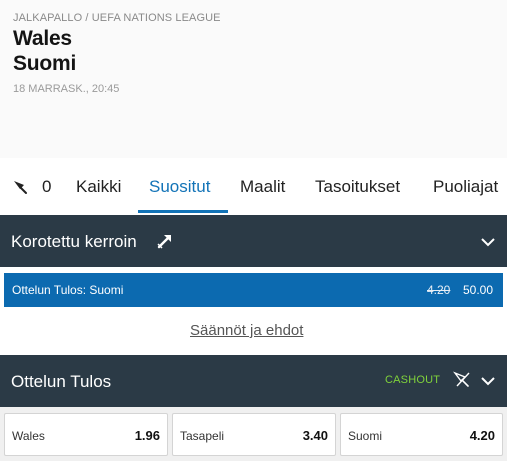  I want to click on tab-tasoitukset: Tasoitukset, so click(357, 187).